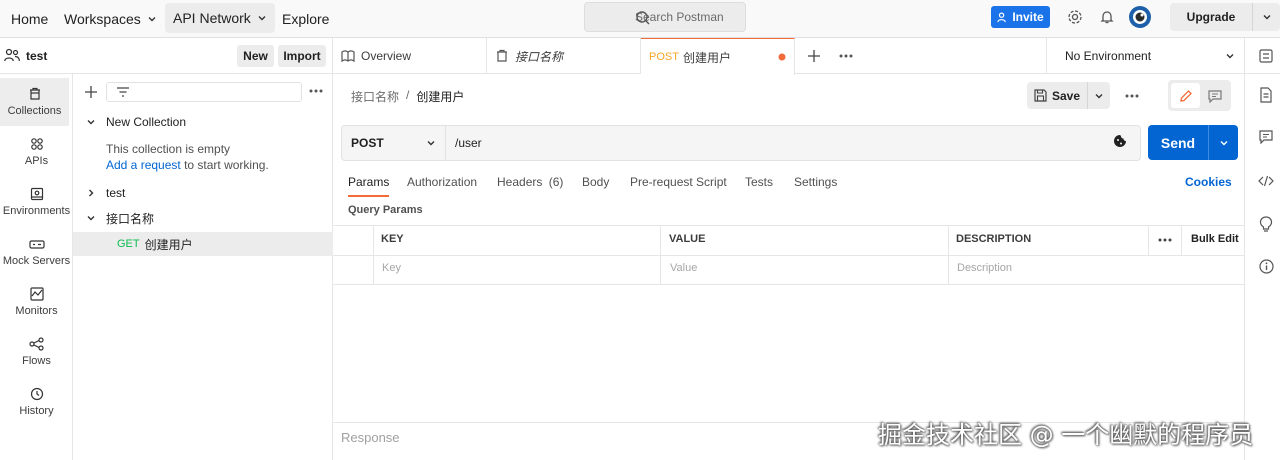 The width and height of the screenshot is (1280, 460). I want to click on plus-icon, so click(91, 92).